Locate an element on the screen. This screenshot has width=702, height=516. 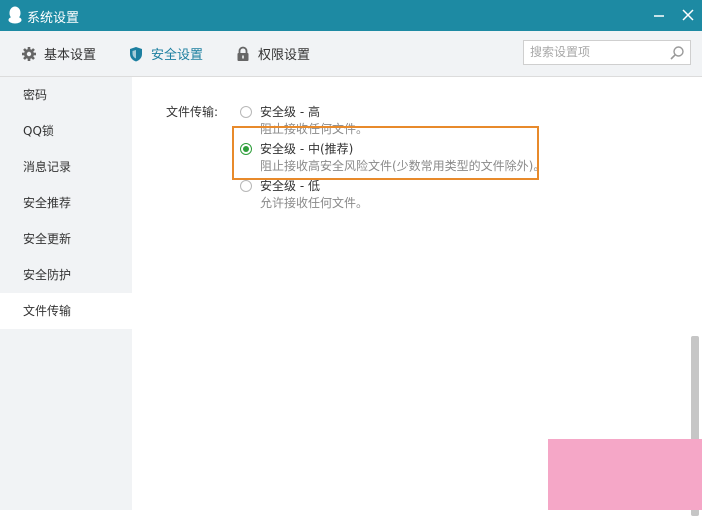
sidebar-item-qq-lock: QQ锁 is located at coordinates (66, 131).